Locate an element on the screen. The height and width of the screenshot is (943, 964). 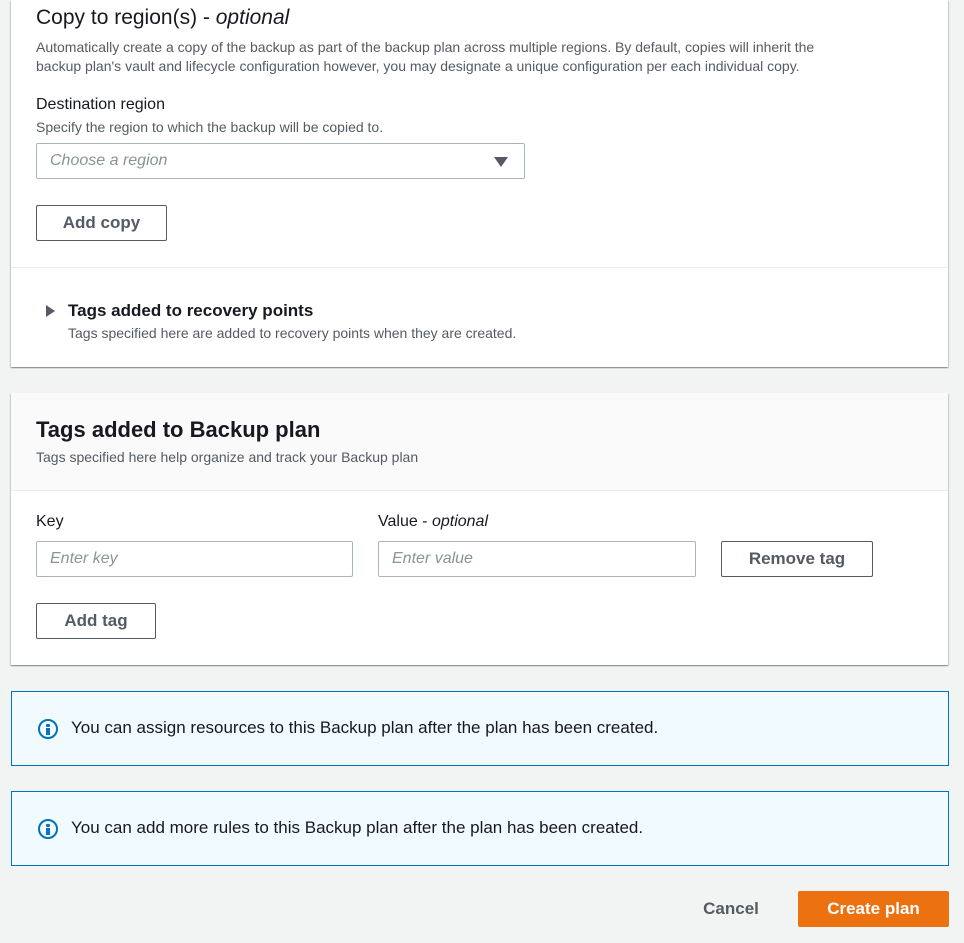
section-divider is located at coordinates (479, 267).